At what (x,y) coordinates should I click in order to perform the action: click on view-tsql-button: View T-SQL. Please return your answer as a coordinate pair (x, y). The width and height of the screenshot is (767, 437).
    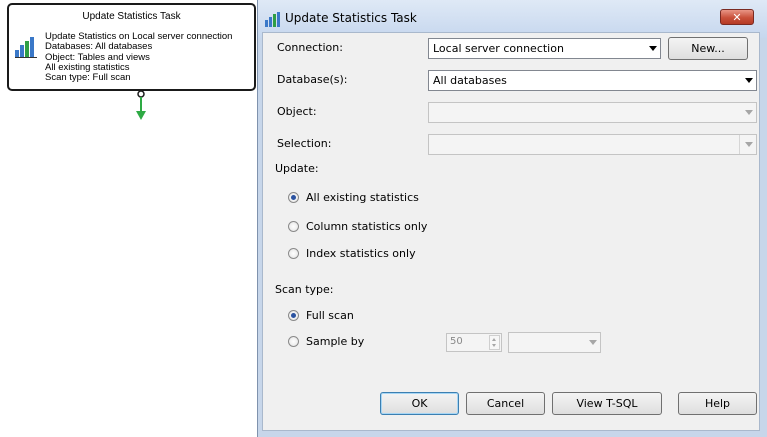
    Looking at the image, I should click on (607, 403).